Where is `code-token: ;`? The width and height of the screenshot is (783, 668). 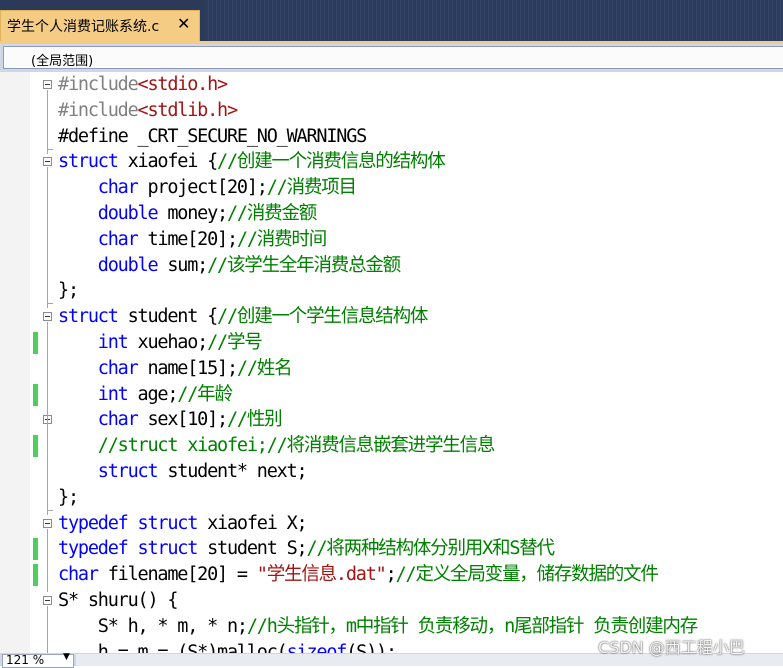 code-token: ; is located at coordinates (391, 575).